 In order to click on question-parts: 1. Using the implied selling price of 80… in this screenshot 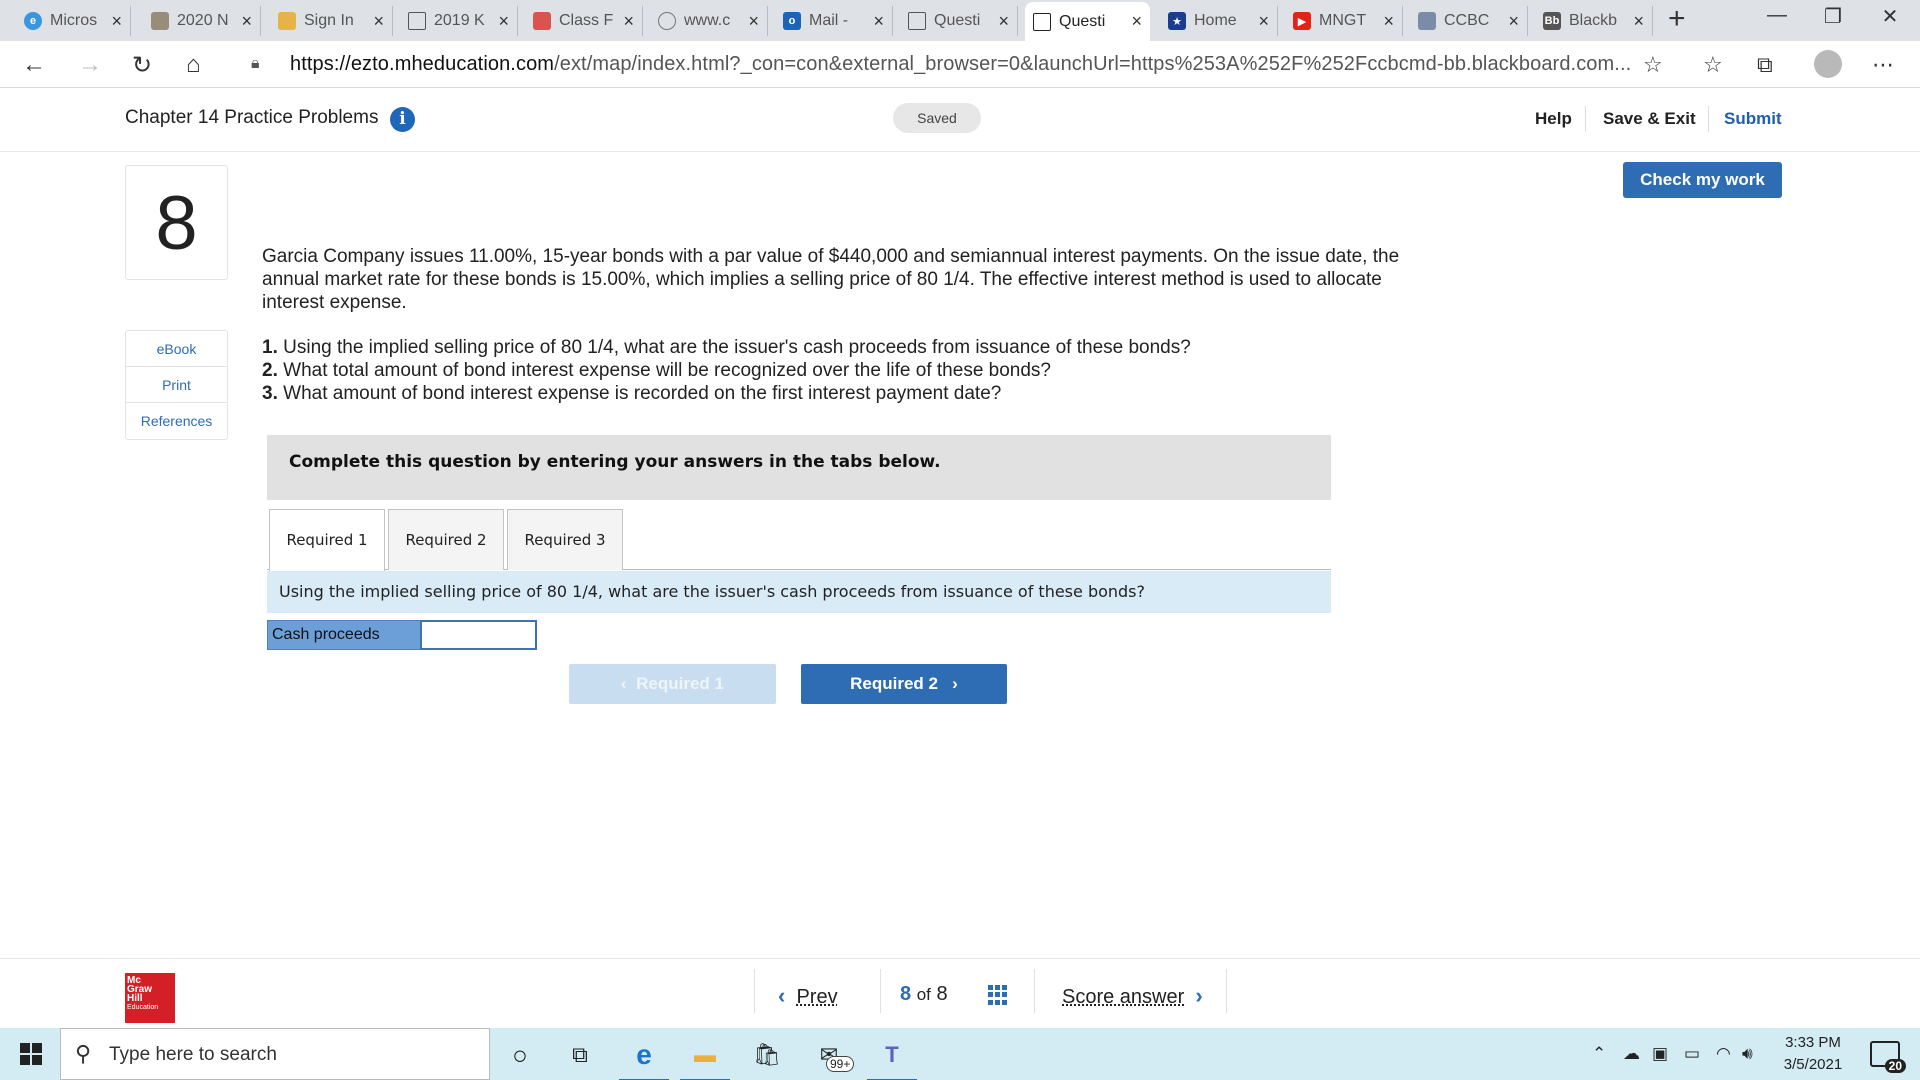, I will do `click(852, 370)`.